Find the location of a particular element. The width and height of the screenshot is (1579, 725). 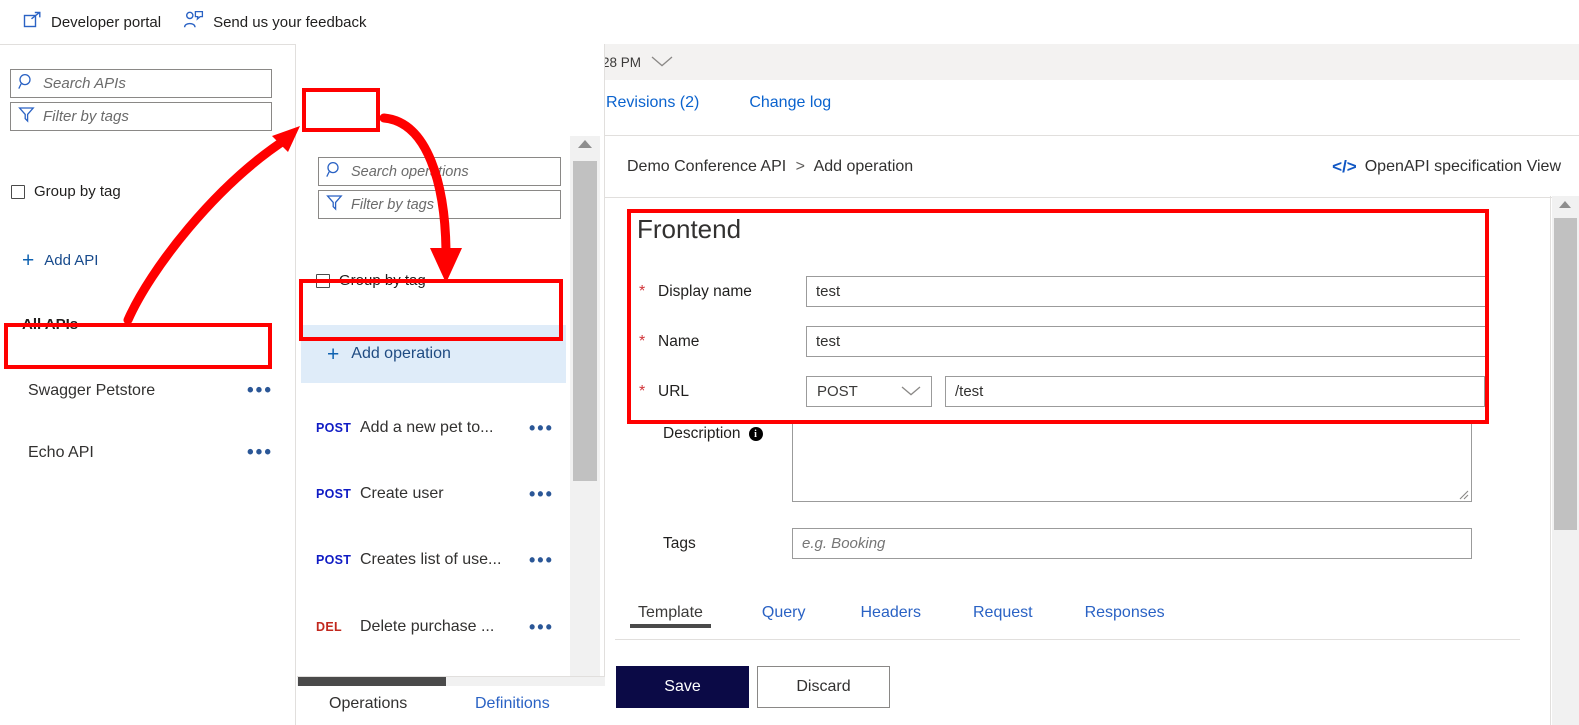

group-by-tag-operations-checkbox: Group by tag is located at coordinates (371, 280).